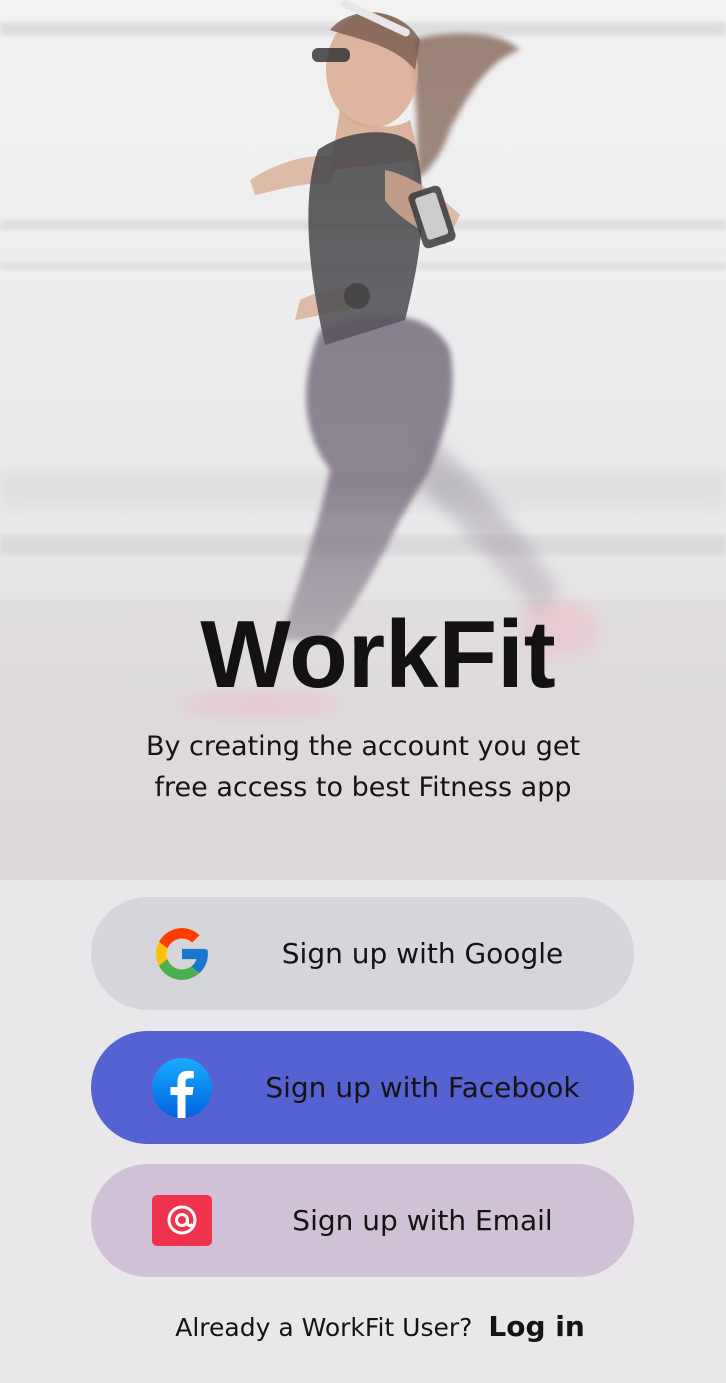  I want to click on sign-up-facebook-button: Sign up with Facebook, so click(362, 1087).